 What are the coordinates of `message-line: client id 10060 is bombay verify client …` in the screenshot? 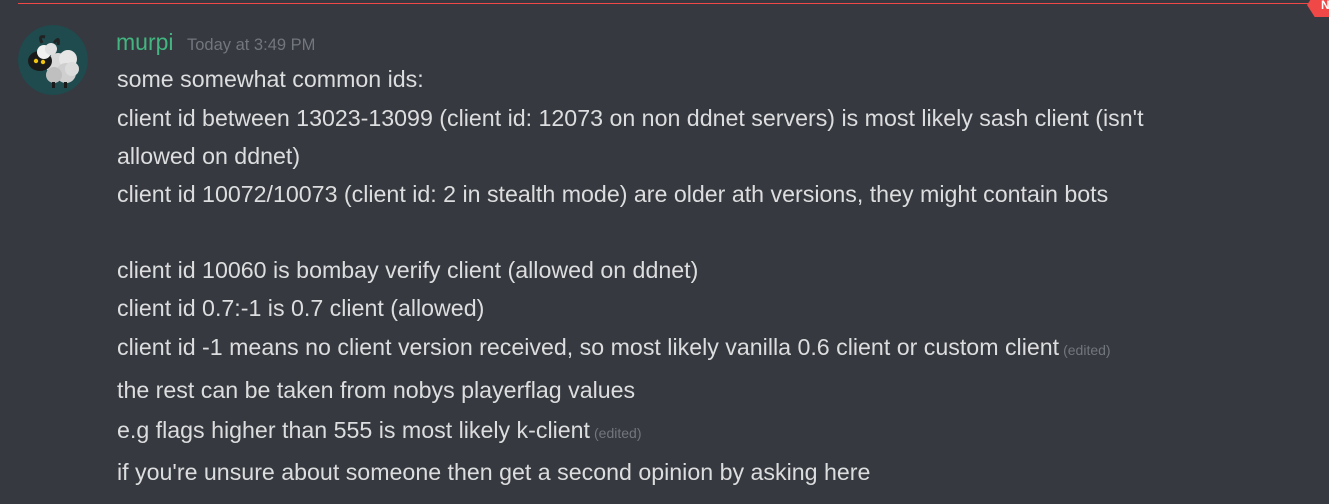 It's located at (408, 270).